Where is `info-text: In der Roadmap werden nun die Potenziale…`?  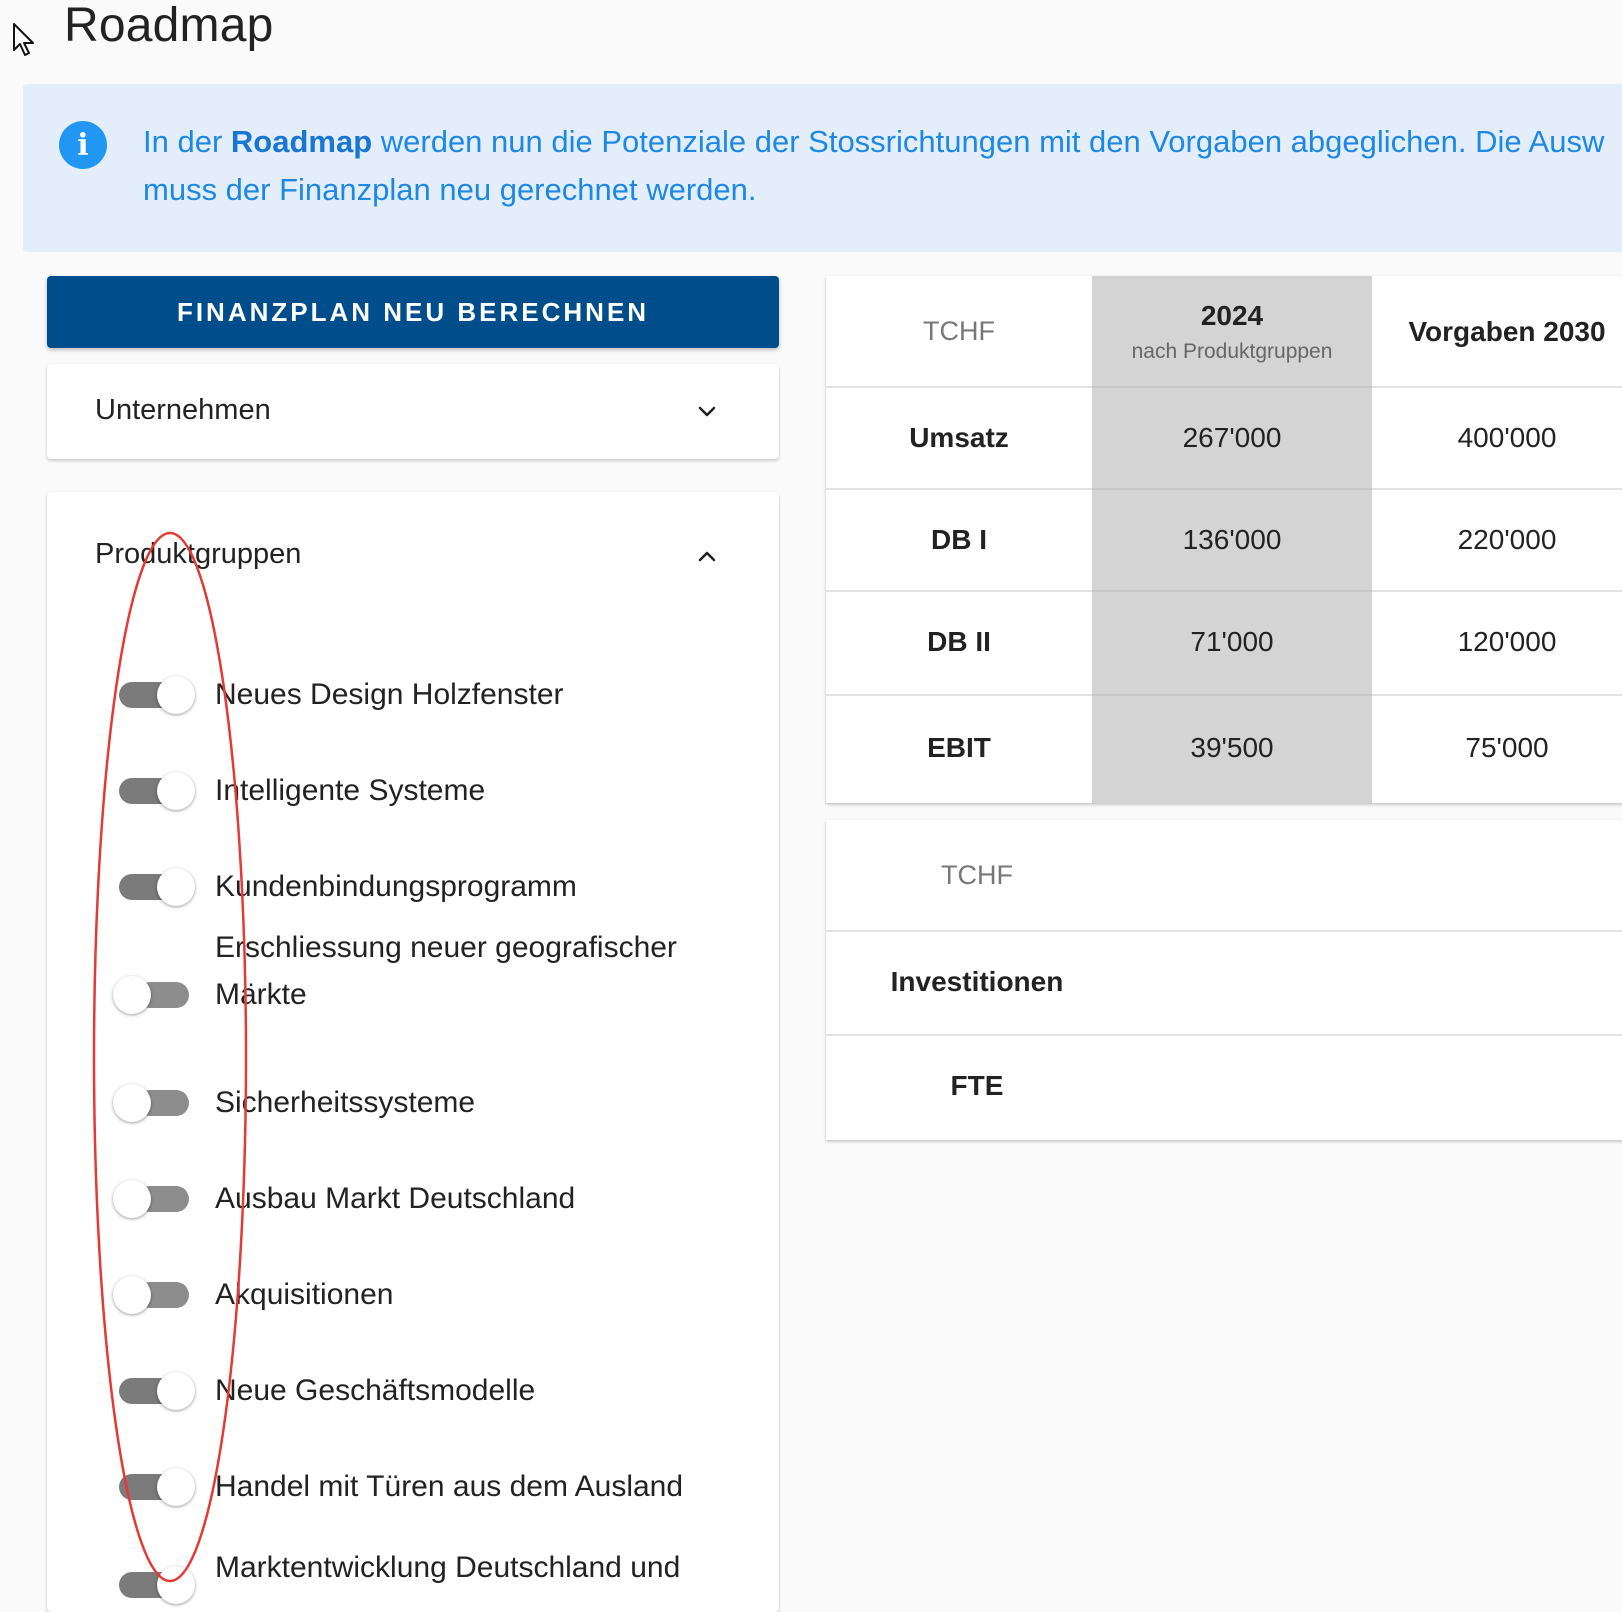
info-text: In der Roadmap werden nun die Potenziale… is located at coordinates (882, 166).